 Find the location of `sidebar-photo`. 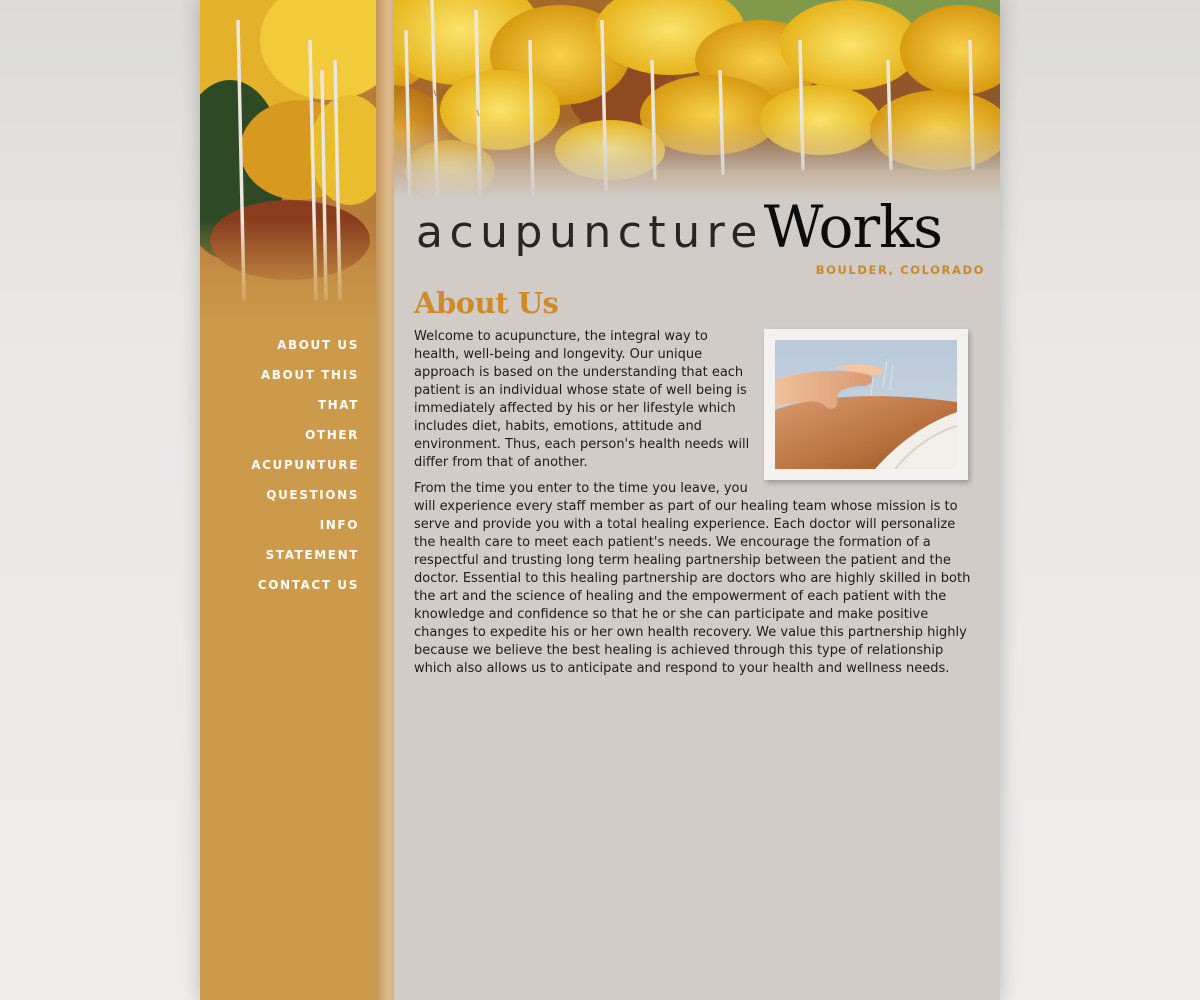

sidebar-photo is located at coordinates (288, 170).